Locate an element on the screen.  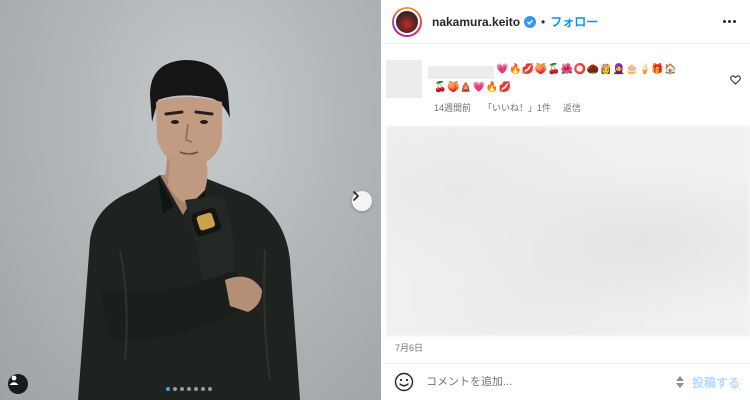
commenter-avatar is located at coordinates (404, 79).